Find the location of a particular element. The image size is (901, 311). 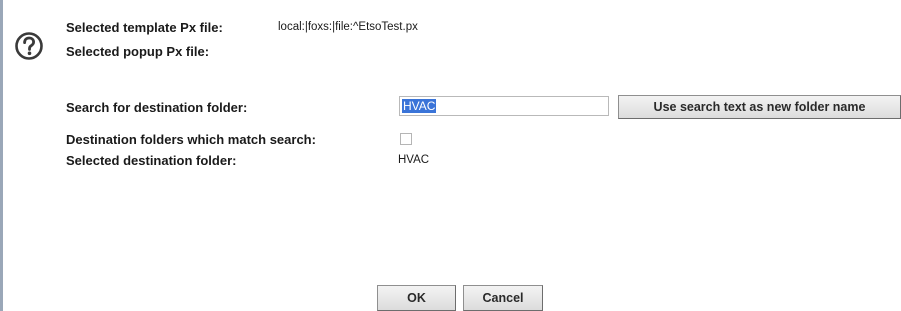

use-search-text-button: Use search text as new folder name is located at coordinates (759, 107).